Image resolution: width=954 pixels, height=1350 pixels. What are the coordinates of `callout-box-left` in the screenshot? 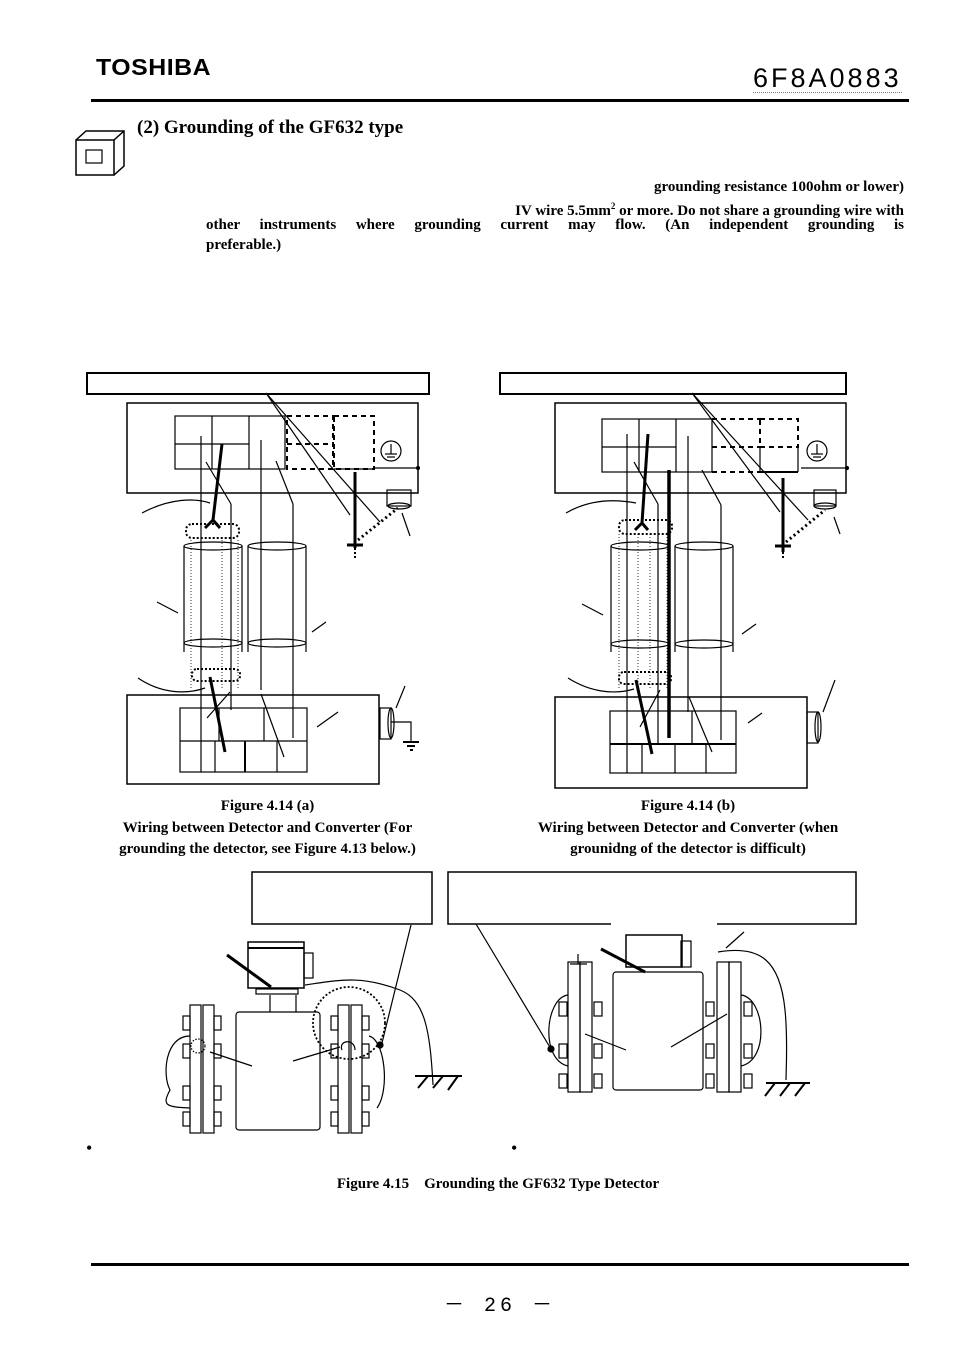 It's located at (342, 898).